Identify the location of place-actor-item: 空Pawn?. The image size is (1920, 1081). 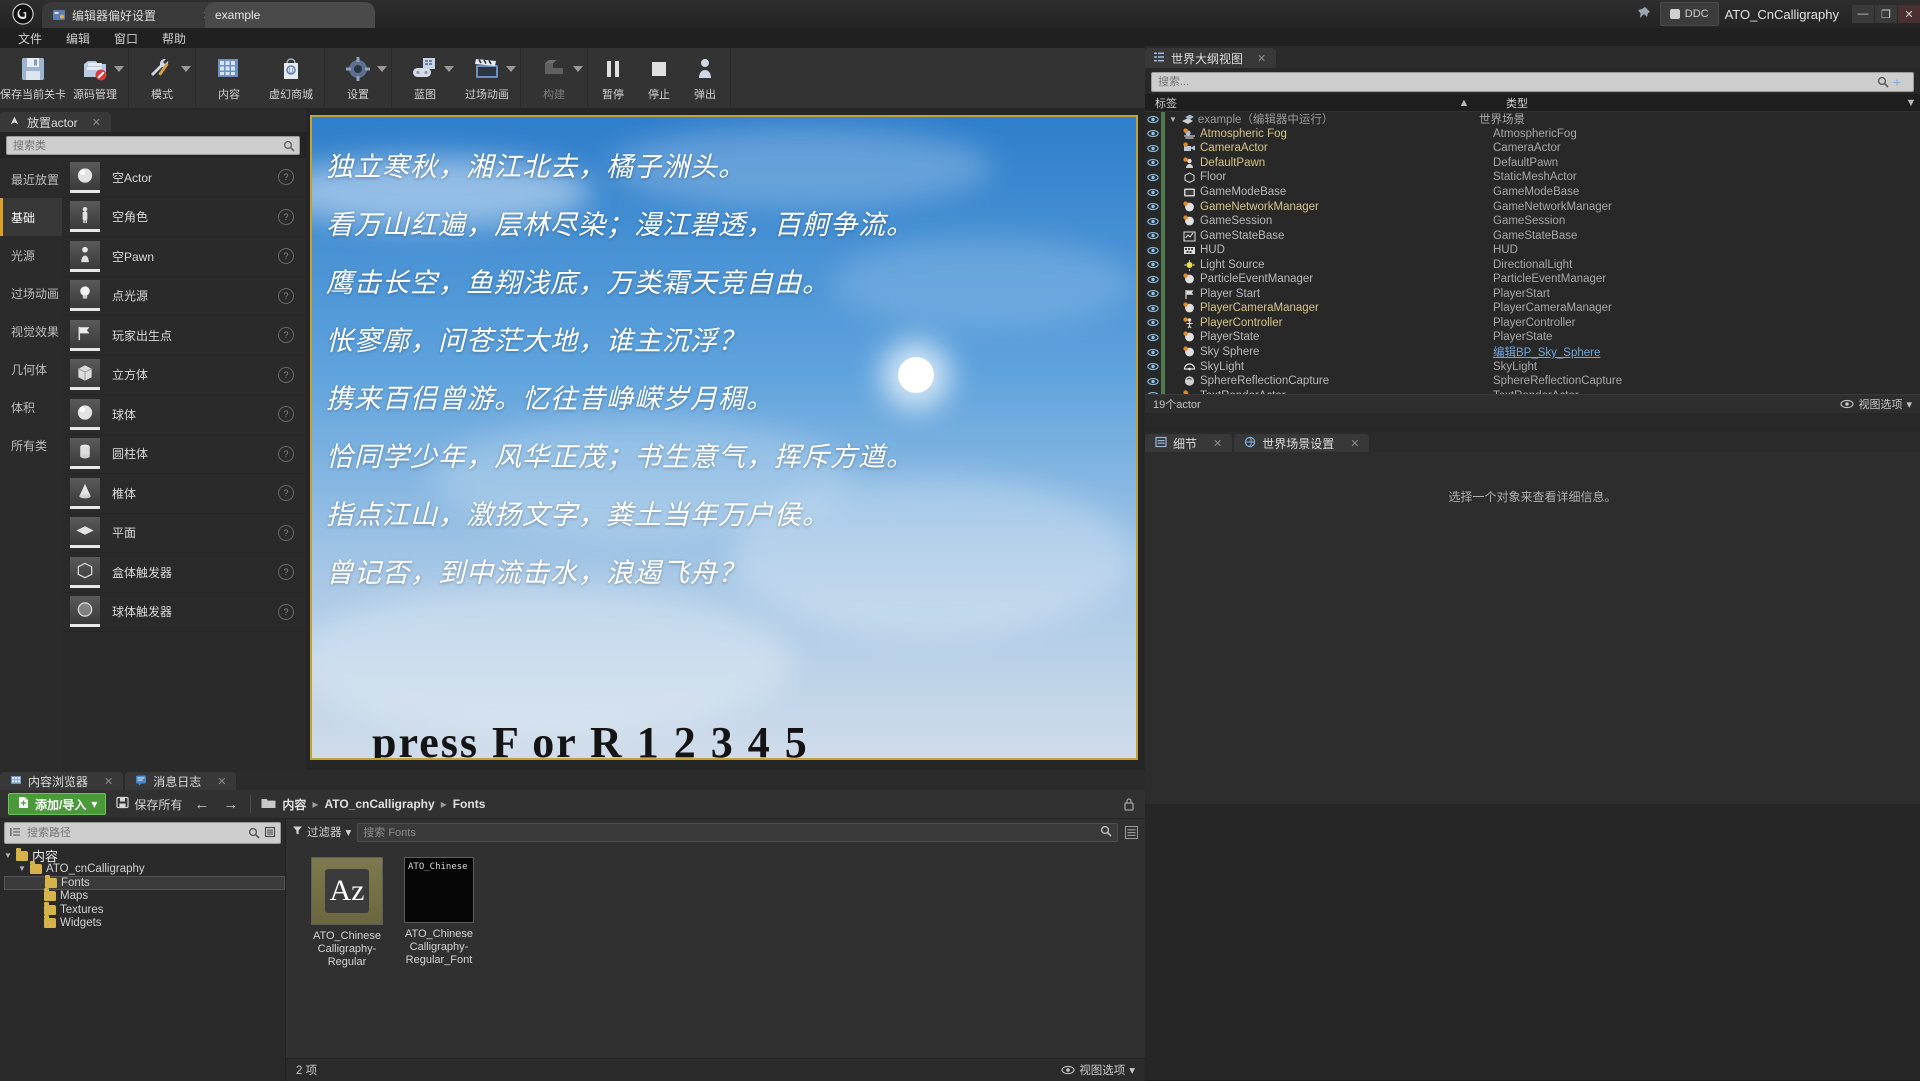
(184, 257).